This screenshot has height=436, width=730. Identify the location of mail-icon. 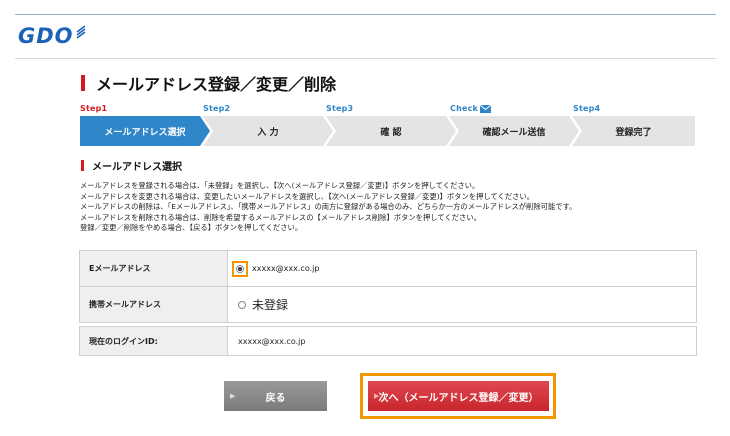
(486, 108).